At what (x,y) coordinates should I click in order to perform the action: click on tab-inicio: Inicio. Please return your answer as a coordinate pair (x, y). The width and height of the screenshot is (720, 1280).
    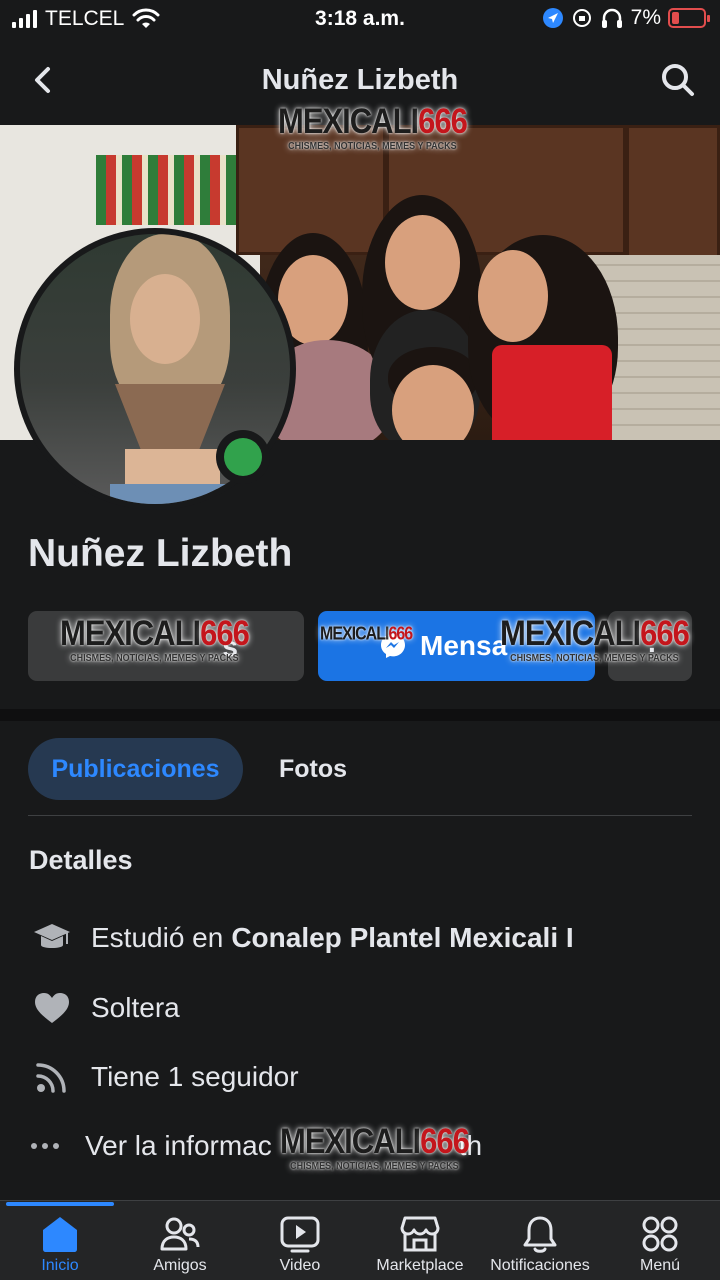
    Looking at the image, I should click on (62, 1243).